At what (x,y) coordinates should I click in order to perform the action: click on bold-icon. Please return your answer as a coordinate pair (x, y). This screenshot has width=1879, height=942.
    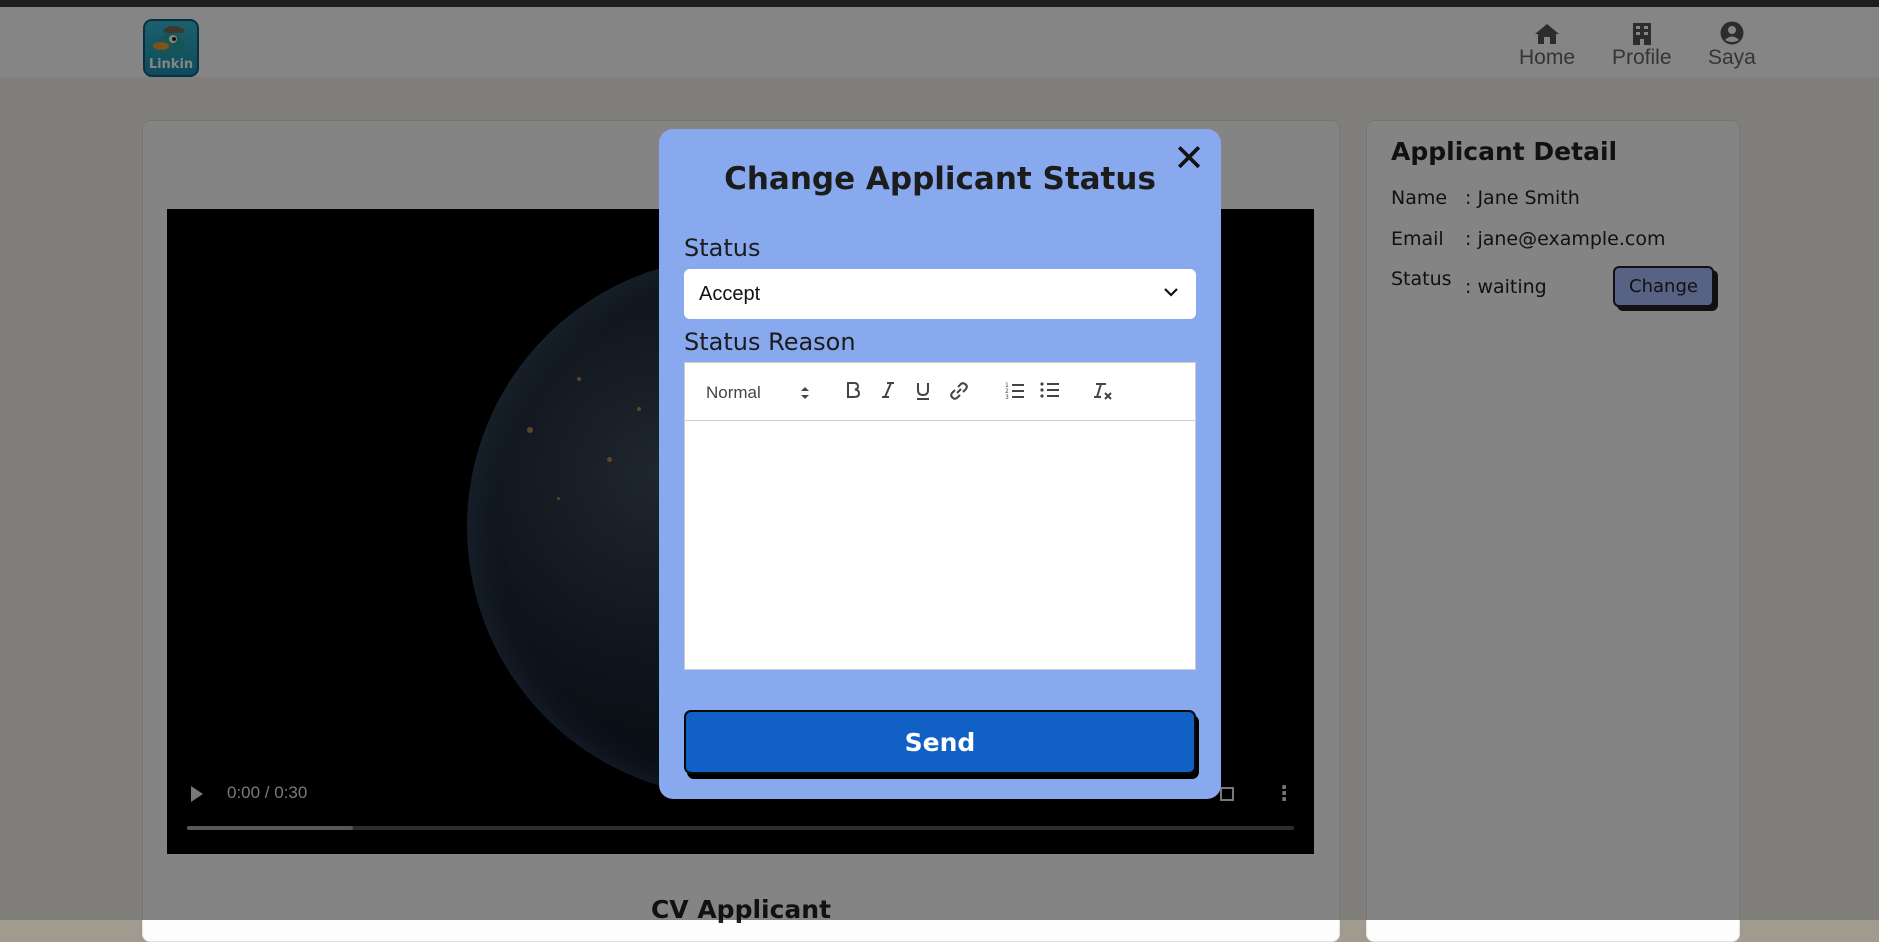
    Looking at the image, I should click on (853, 390).